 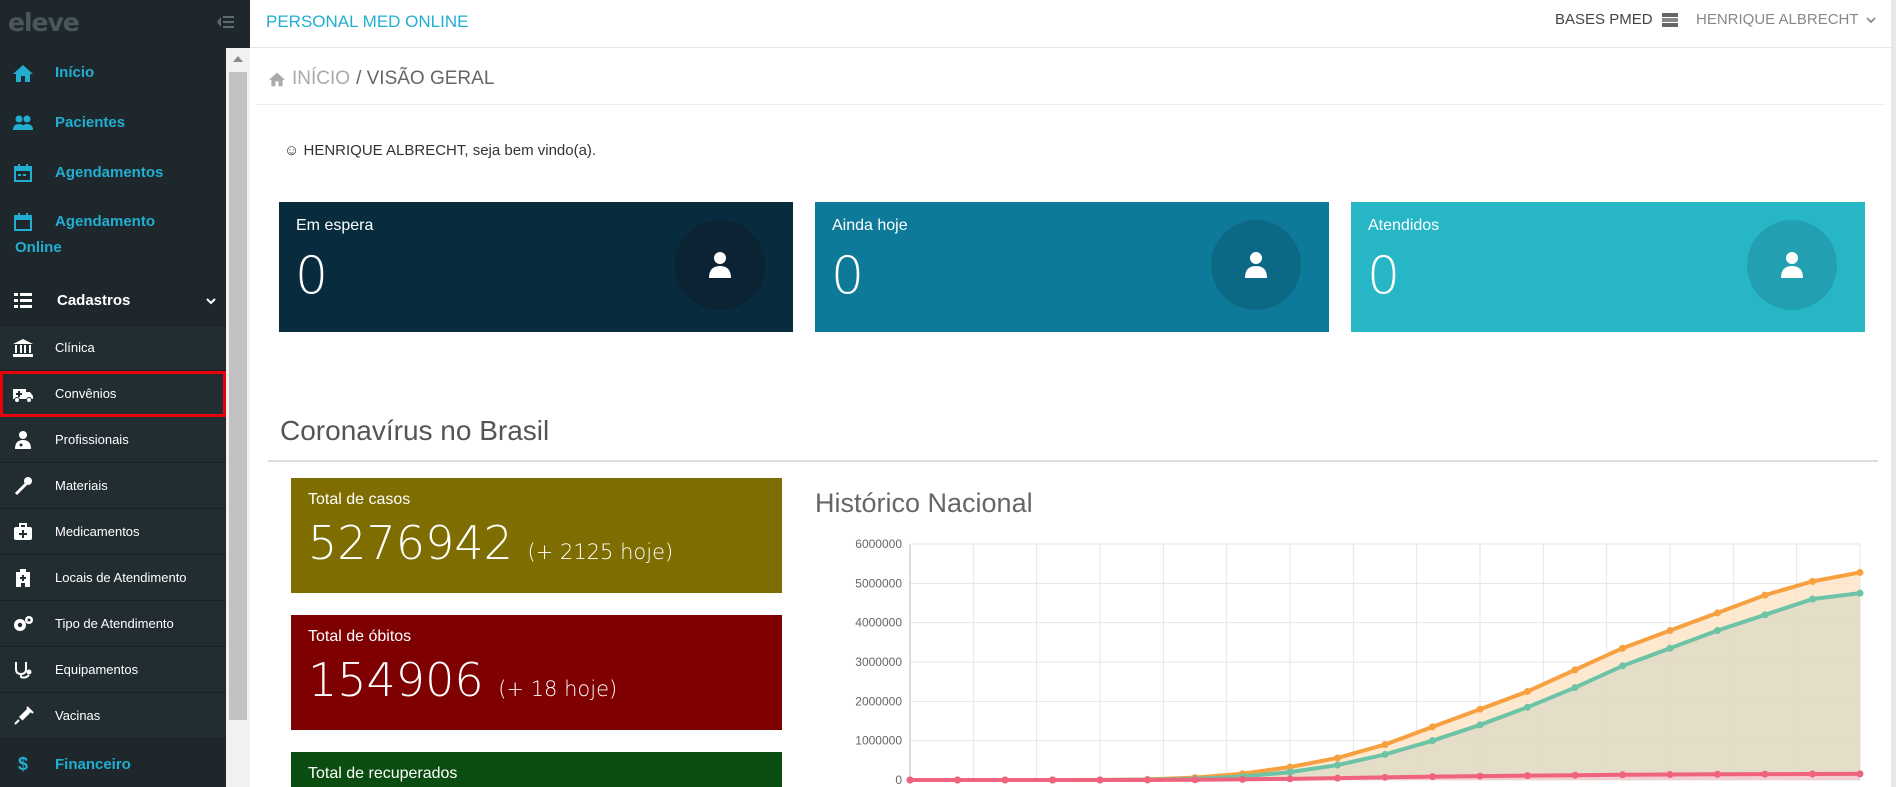 I want to click on database-icon, so click(x=1669, y=19).